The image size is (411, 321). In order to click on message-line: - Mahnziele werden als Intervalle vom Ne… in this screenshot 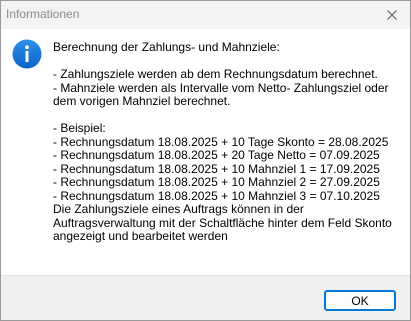, I will do `click(221, 87)`.